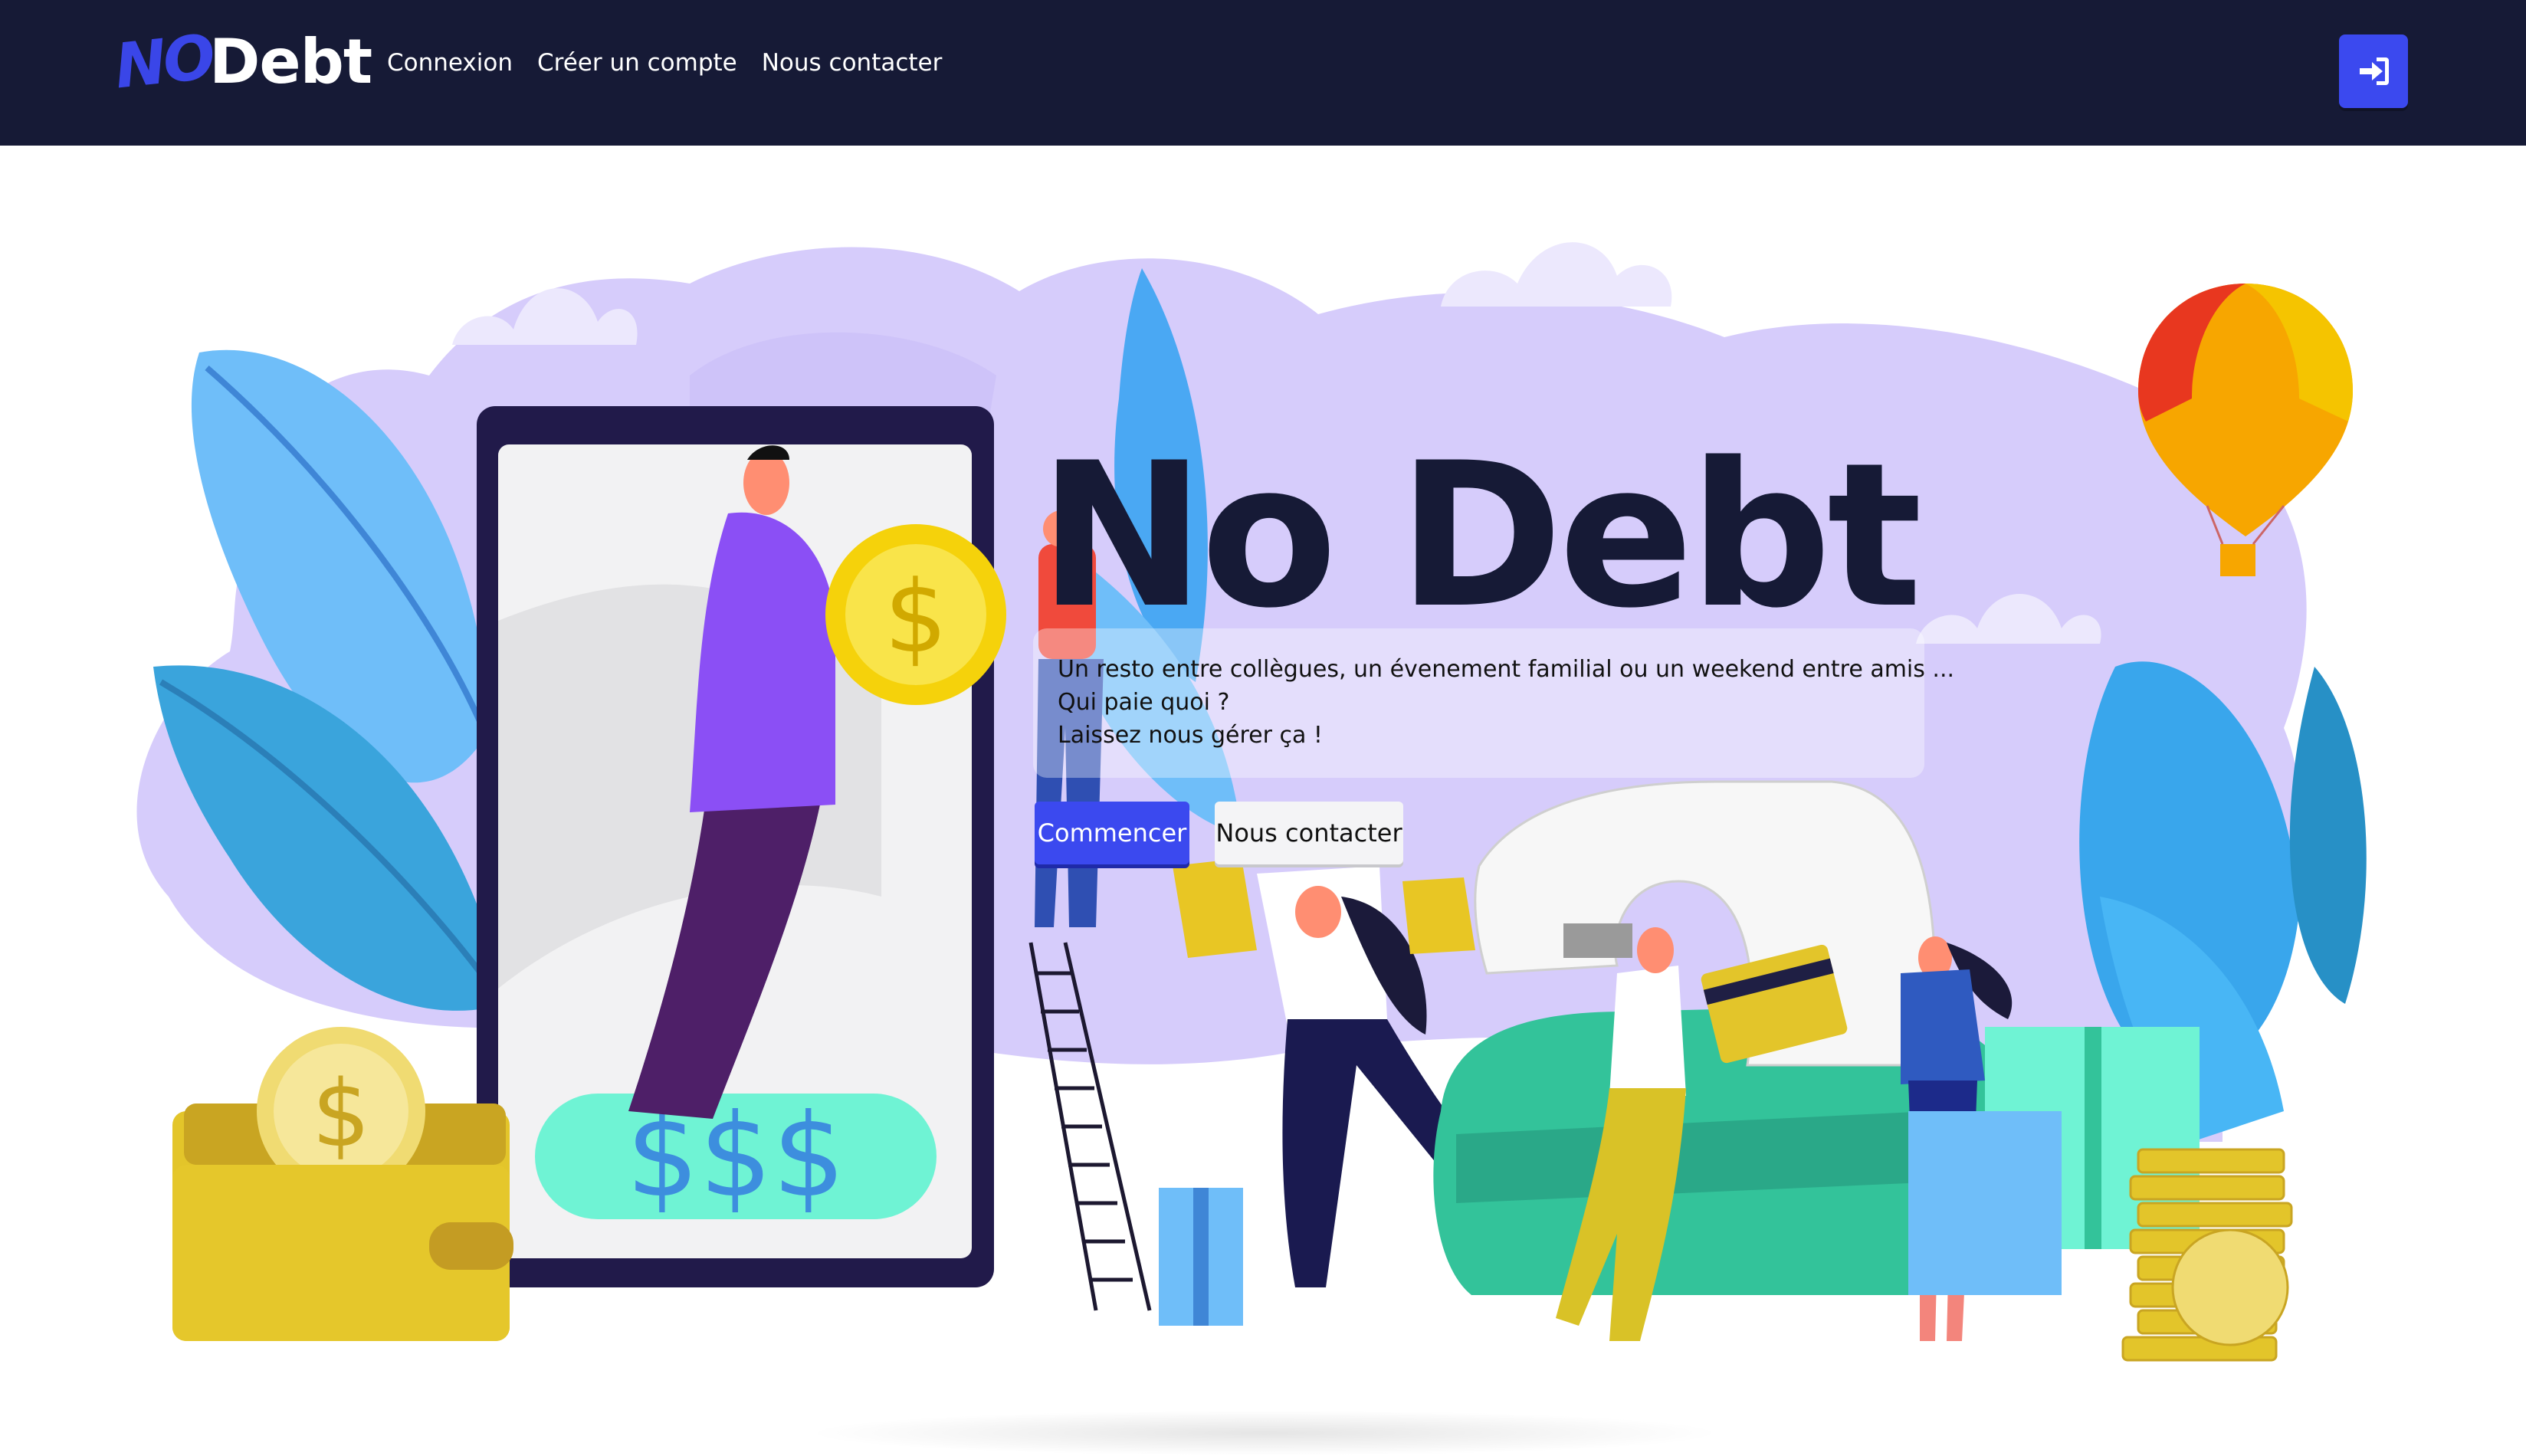 Image resolution: width=2526 pixels, height=1456 pixels. I want to click on hero-title: No Debt, so click(1480, 536).